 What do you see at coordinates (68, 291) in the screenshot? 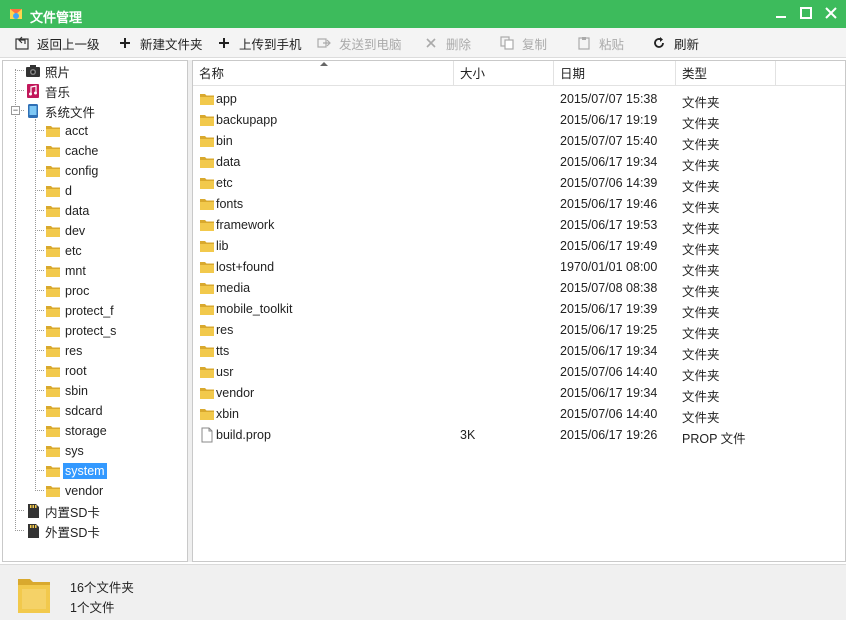
I see `tree-item-folder: proc` at bounding box center [68, 291].